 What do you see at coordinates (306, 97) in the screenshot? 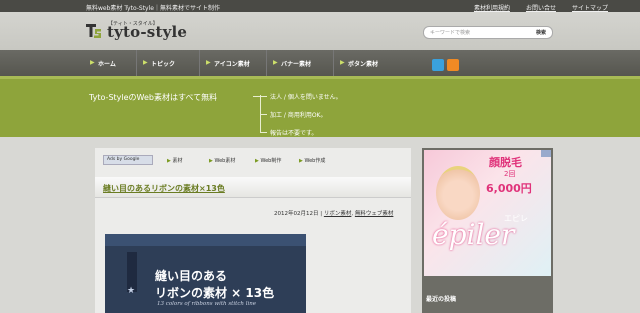
I see `banner-point: 法人 / 個人を問いません。` at bounding box center [306, 97].